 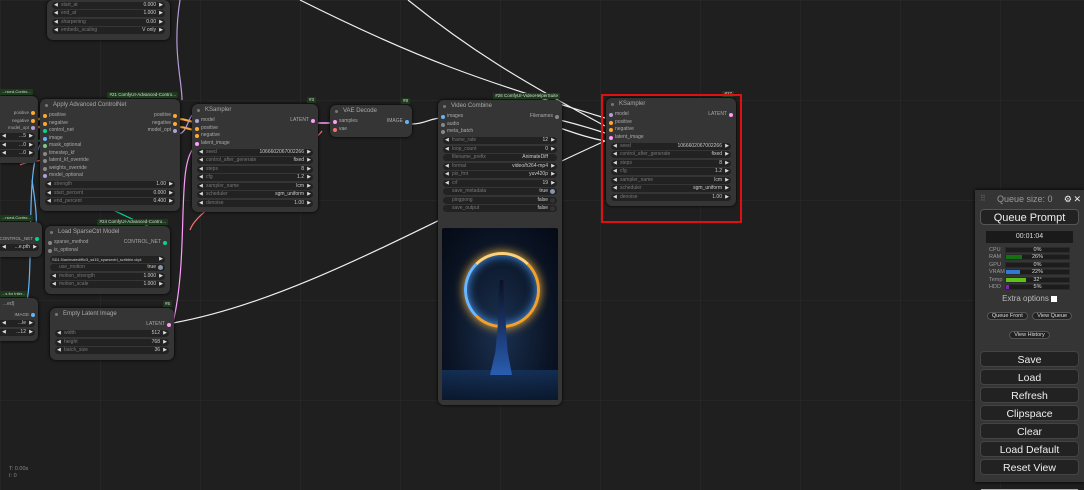 What do you see at coordinates (255, 186) in the screenshot?
I see `widget-sampler-name: ◀ sampler_name lcm ▶` at bounding box center [255, 186].